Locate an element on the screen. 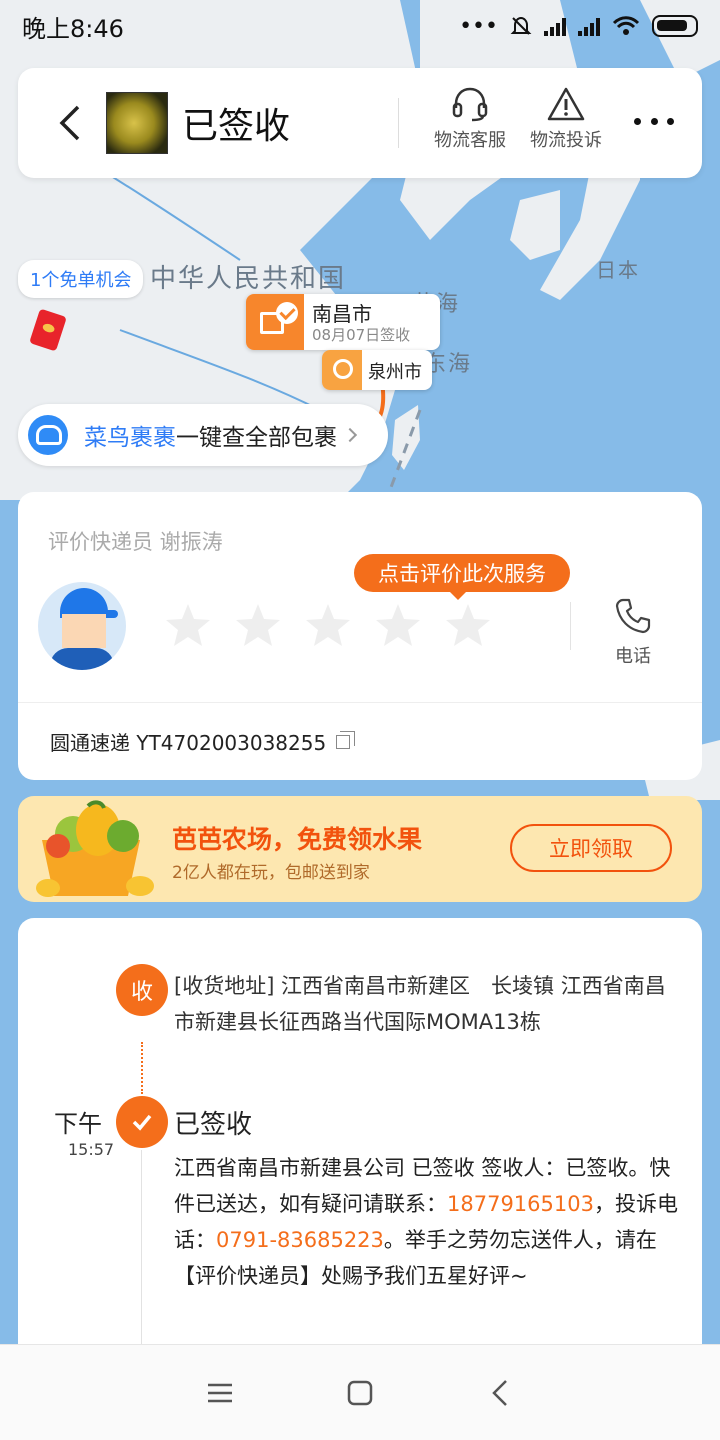 The image size is (720, 1440). promo-banner: 芭芭农场，免费领水果 2亿人都在玩，包邮送到家 立即领取 is located at coordinates (360, 849).